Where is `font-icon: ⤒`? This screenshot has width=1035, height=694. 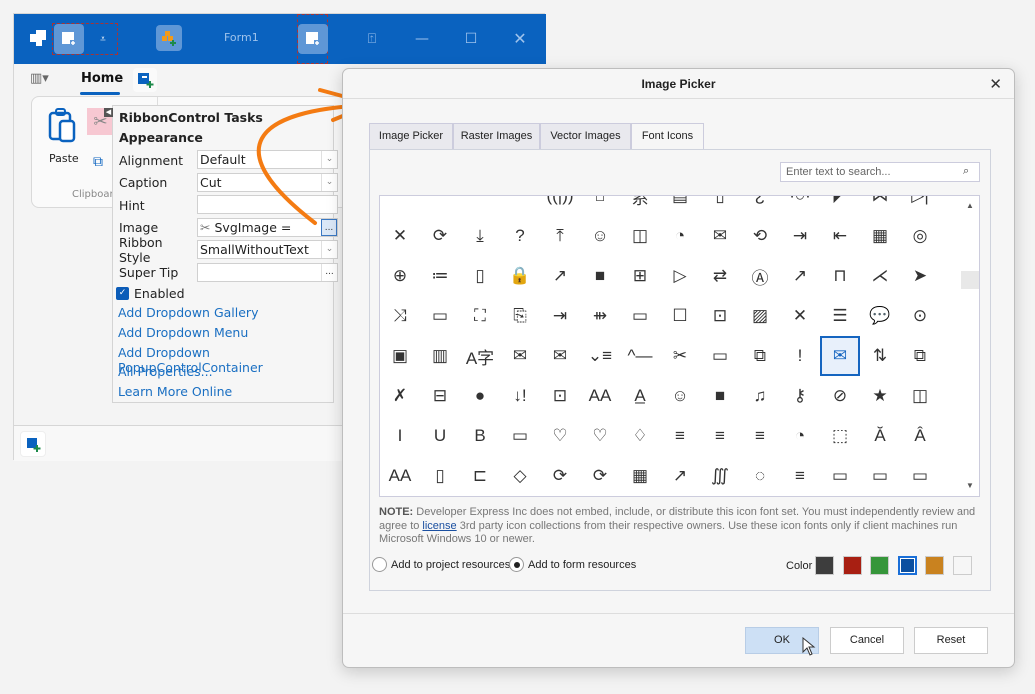
font-icon: ⤒ is located at coordinates (560, 236).